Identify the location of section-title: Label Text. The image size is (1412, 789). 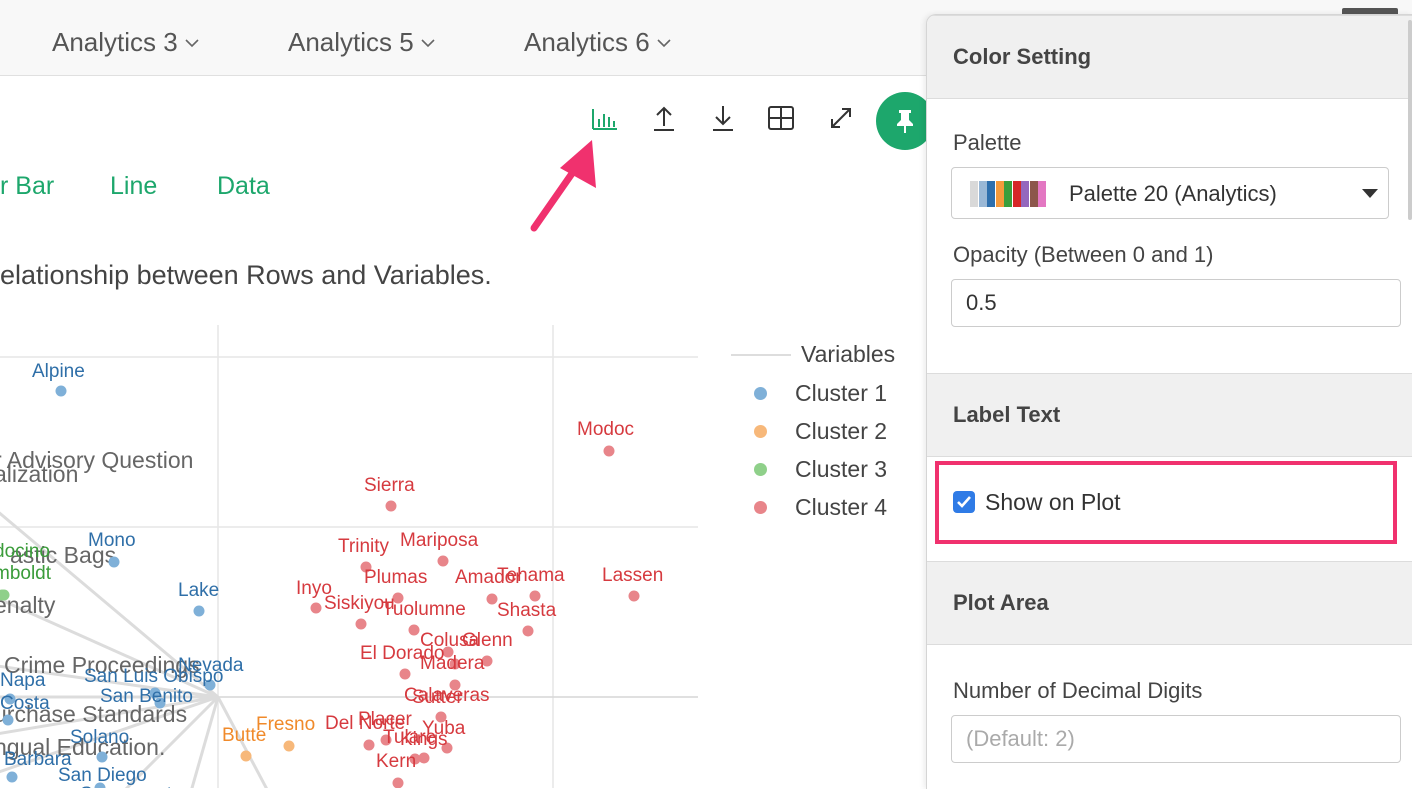
(1007, 414).